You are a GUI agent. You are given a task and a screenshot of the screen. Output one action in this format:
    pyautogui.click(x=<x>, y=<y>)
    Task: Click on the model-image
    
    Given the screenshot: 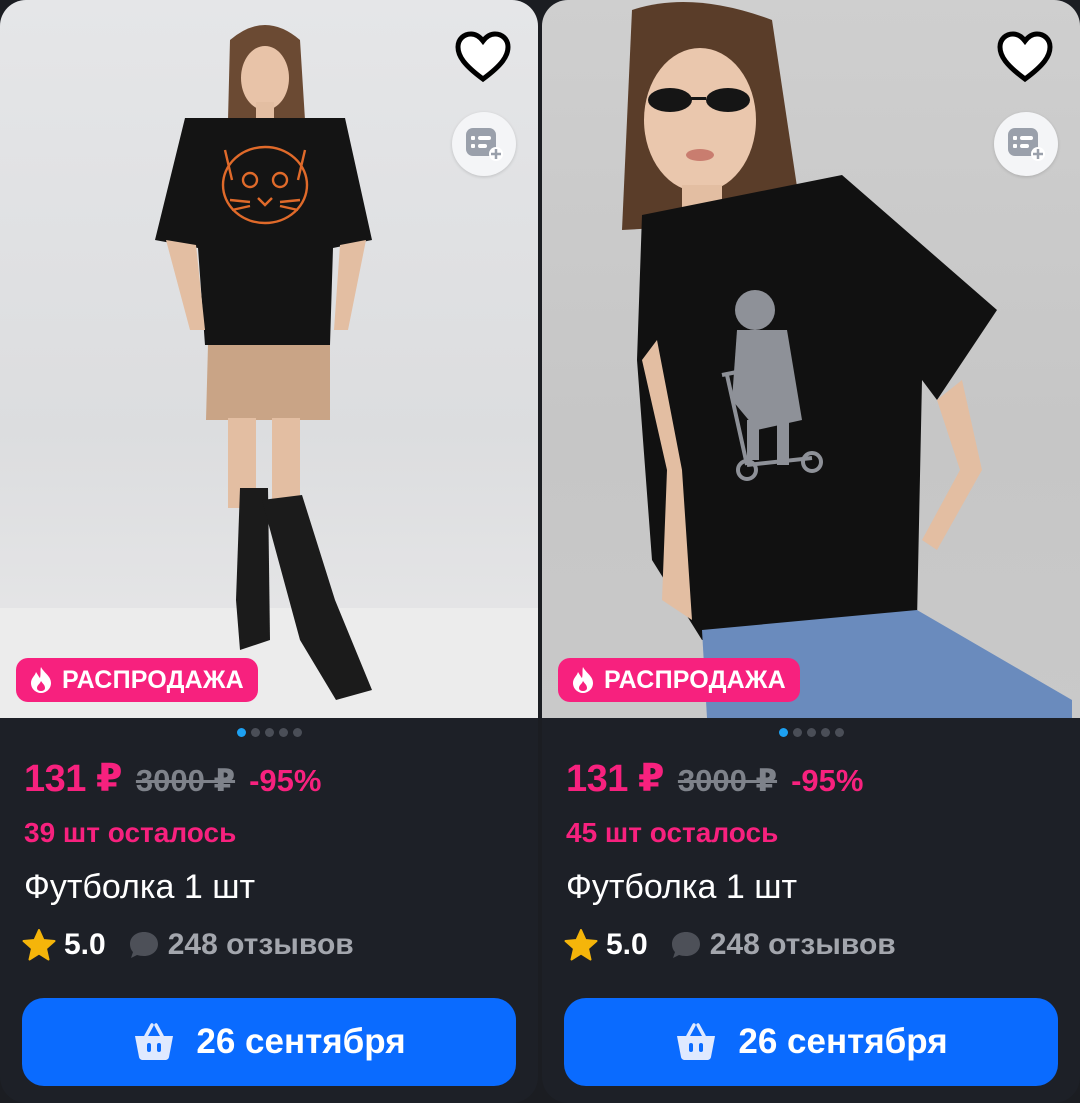 What is the action you would take?
    pyautogui.click(x=263, y=362)
    